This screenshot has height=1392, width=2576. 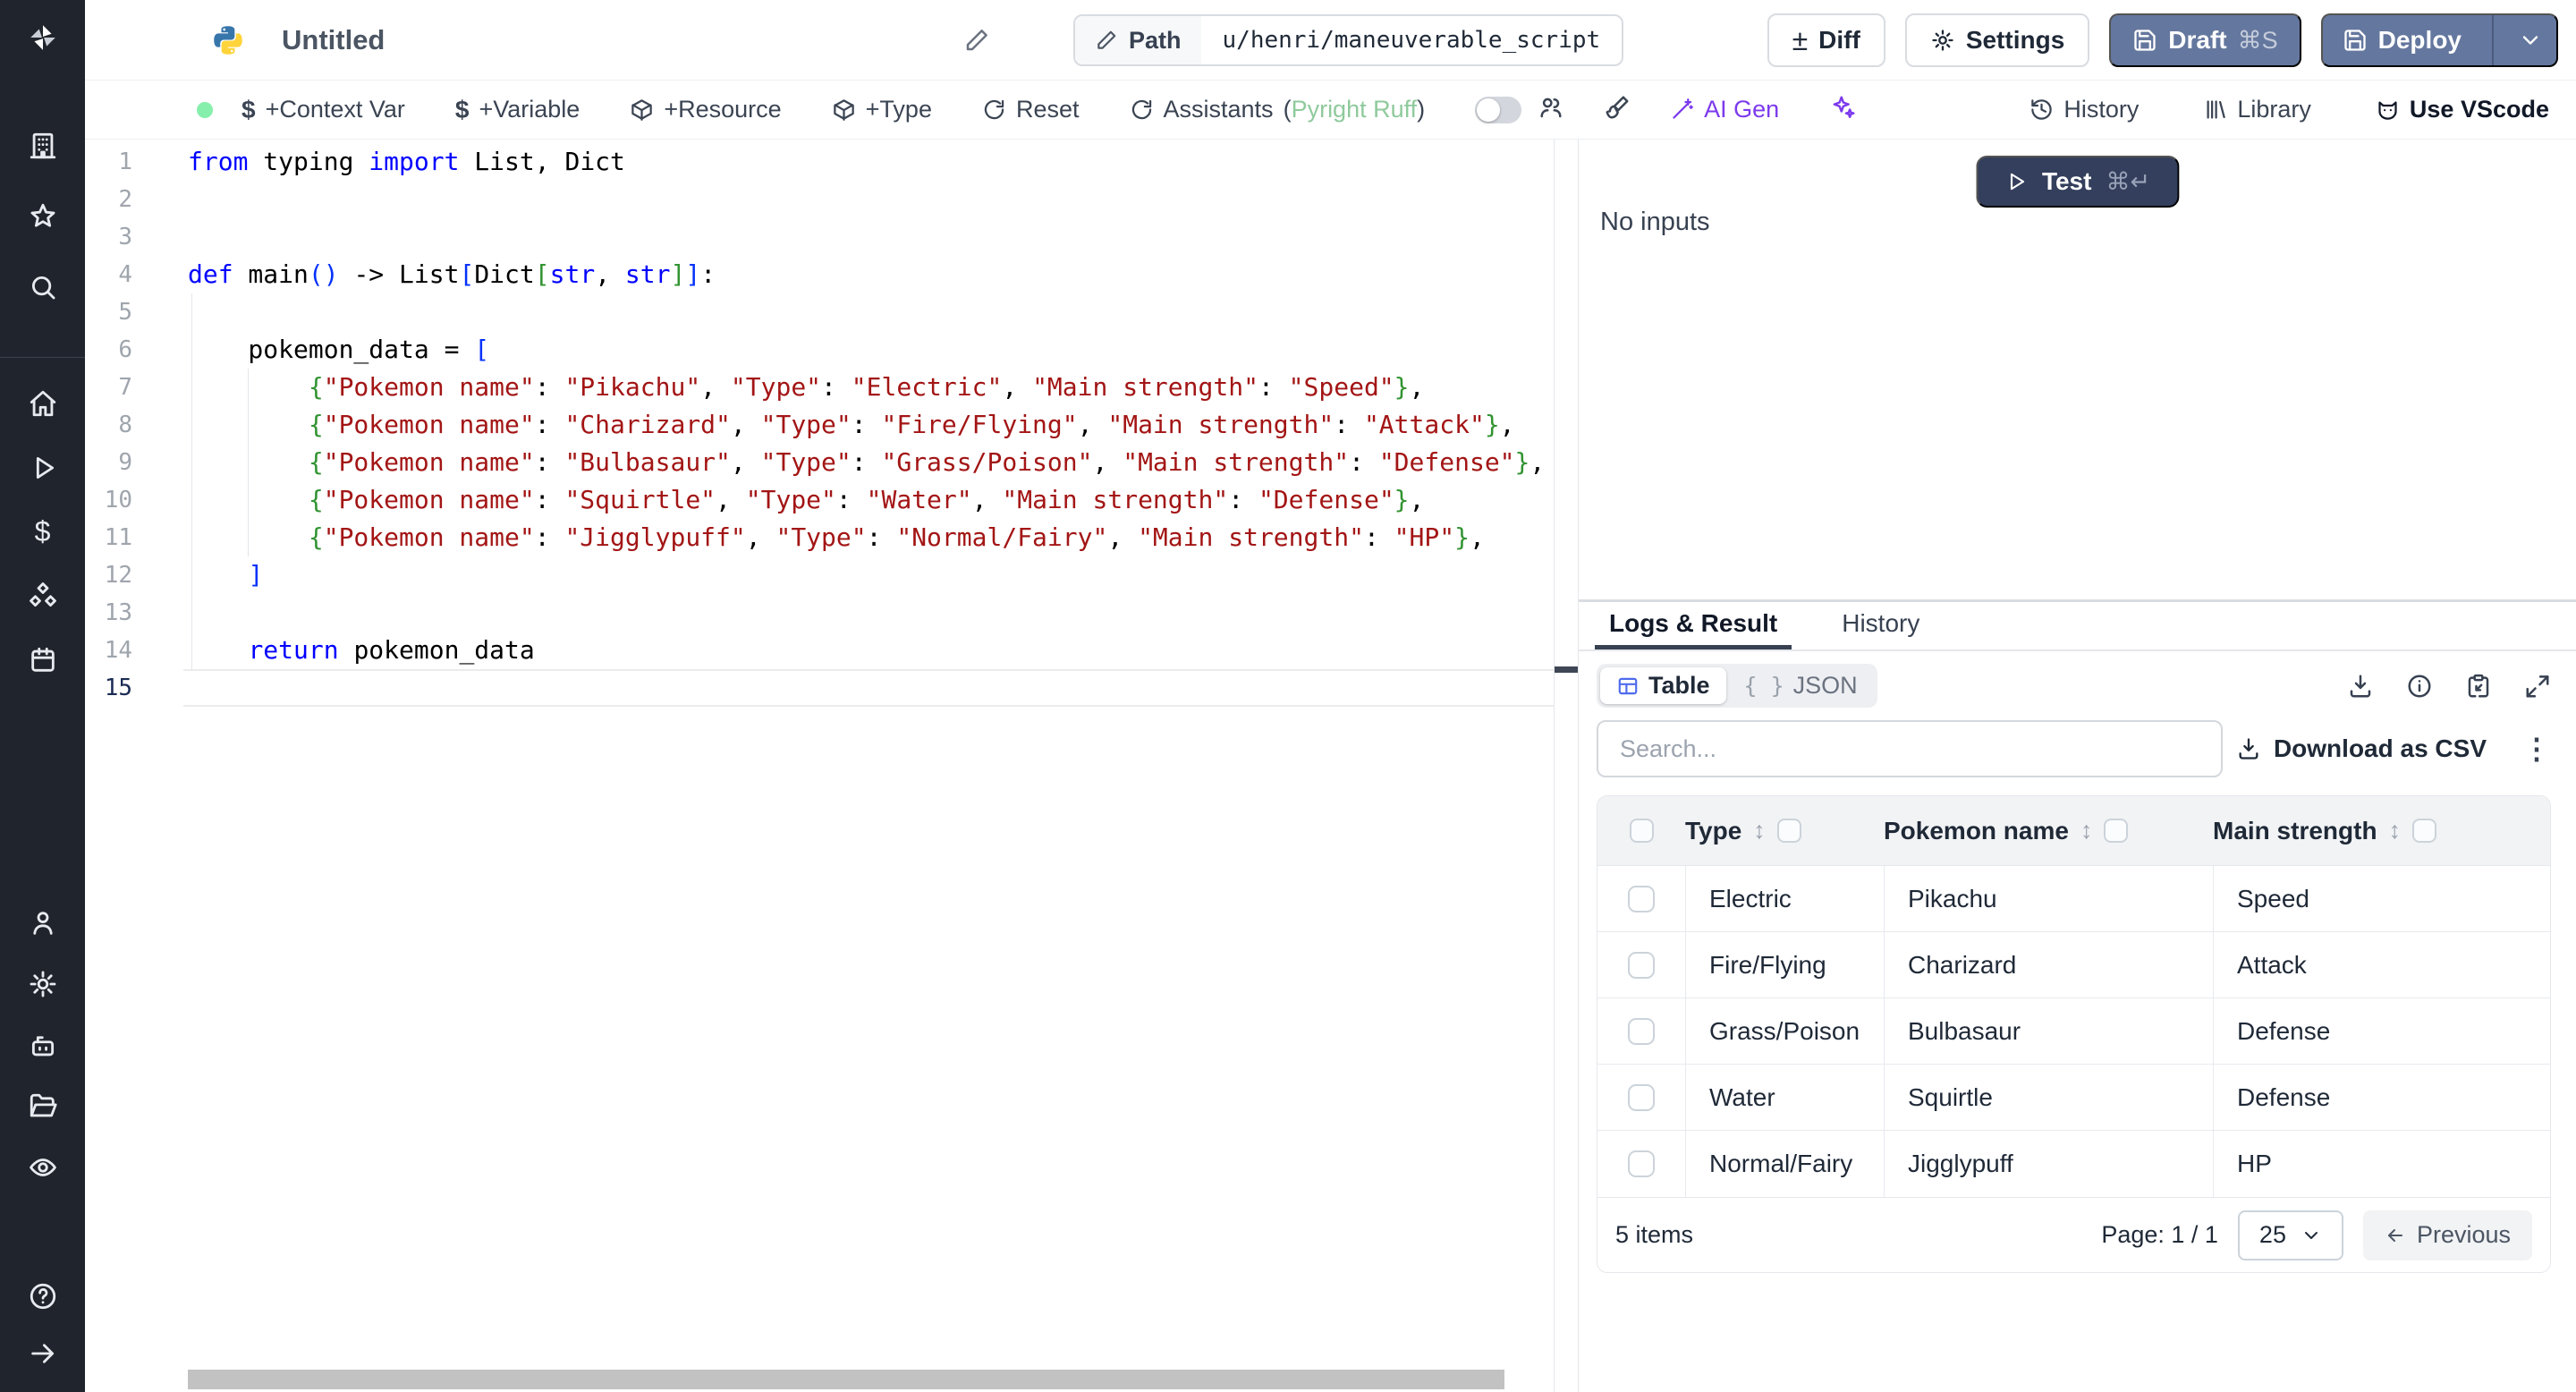 What do you see at coordinates (2537, 686) in the screenshot?
I see `expand-icon` at bounding box center [2537, 686].